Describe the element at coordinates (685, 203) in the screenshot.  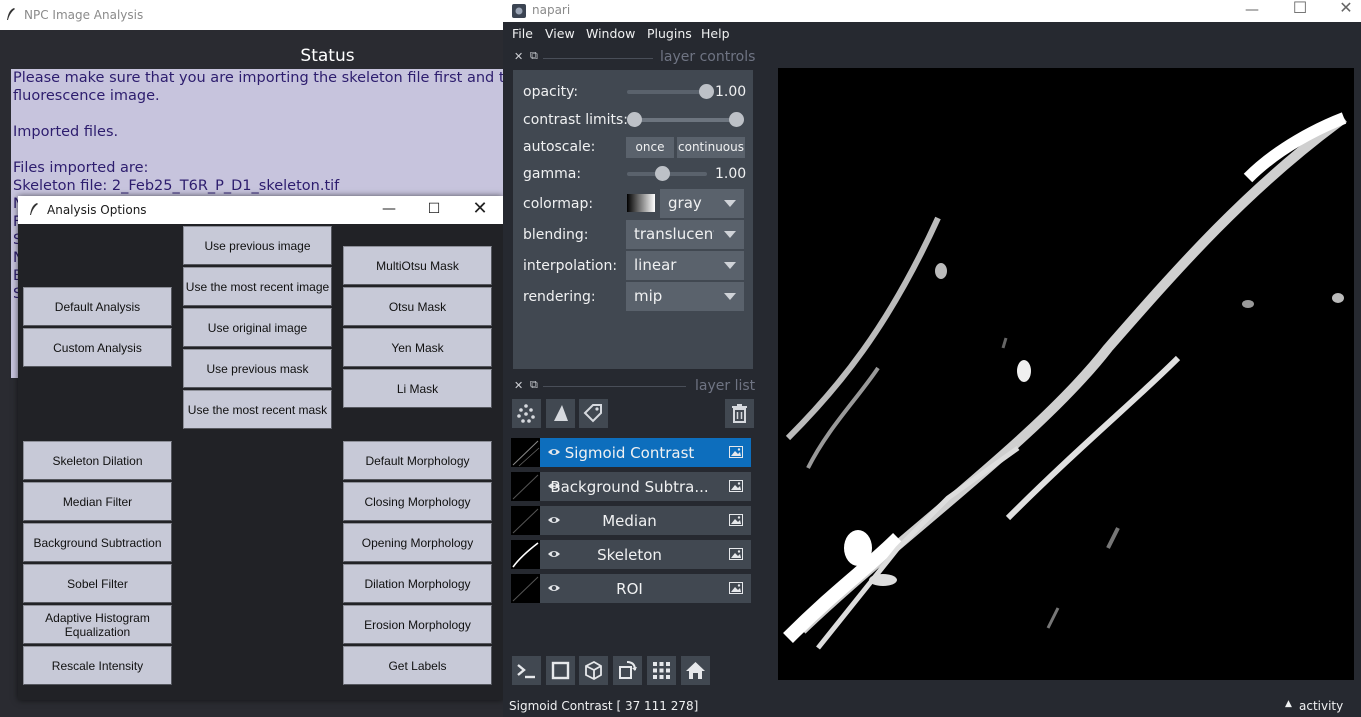
I see `colormap-value: gray` at that location.